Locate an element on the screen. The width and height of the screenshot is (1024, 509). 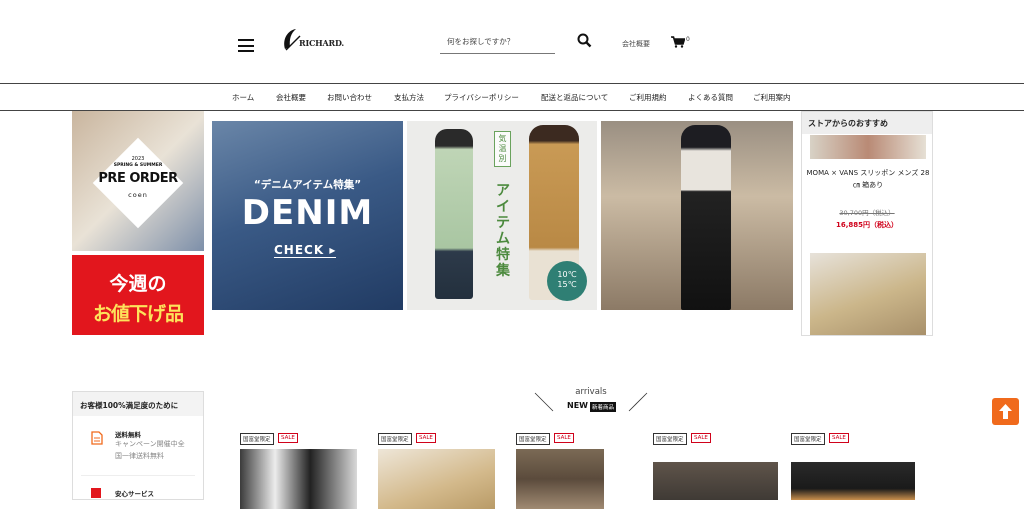
weekly-sale-line1: 今週の is located at coordinates (138, 284).